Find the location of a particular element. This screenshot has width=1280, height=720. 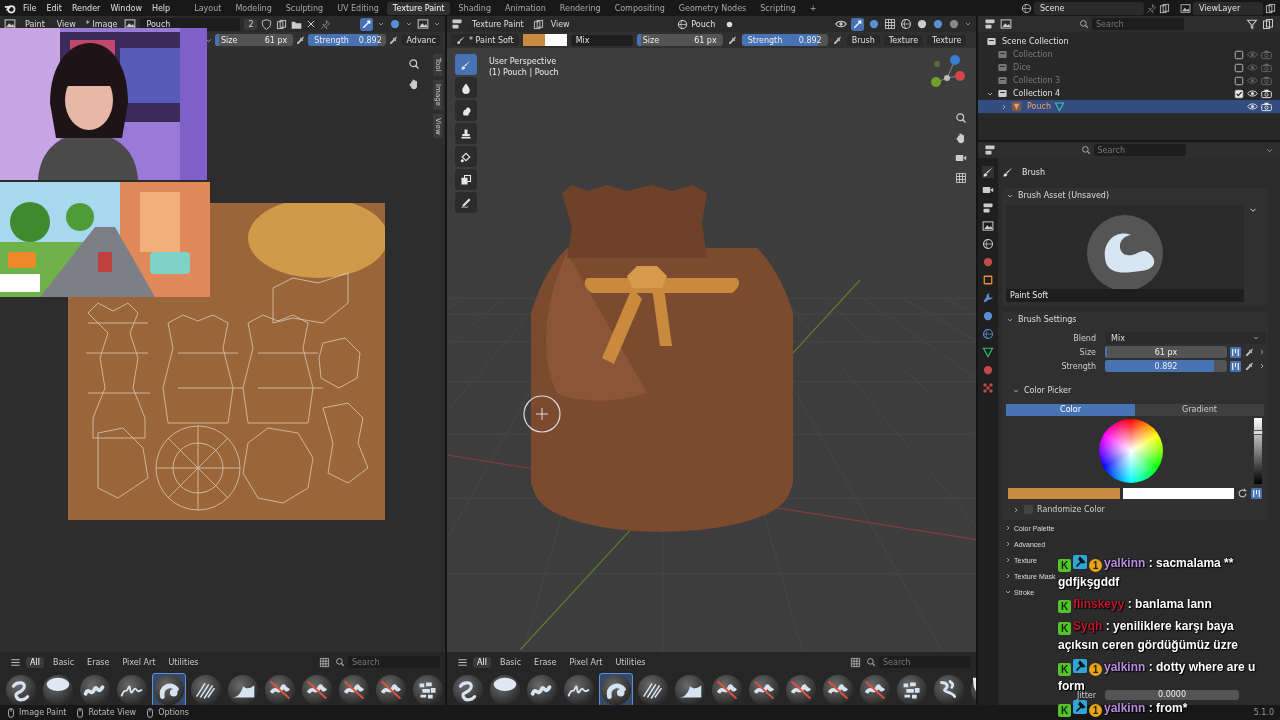

workspace-tab: Sculpting is located at coordinates (304, 8).